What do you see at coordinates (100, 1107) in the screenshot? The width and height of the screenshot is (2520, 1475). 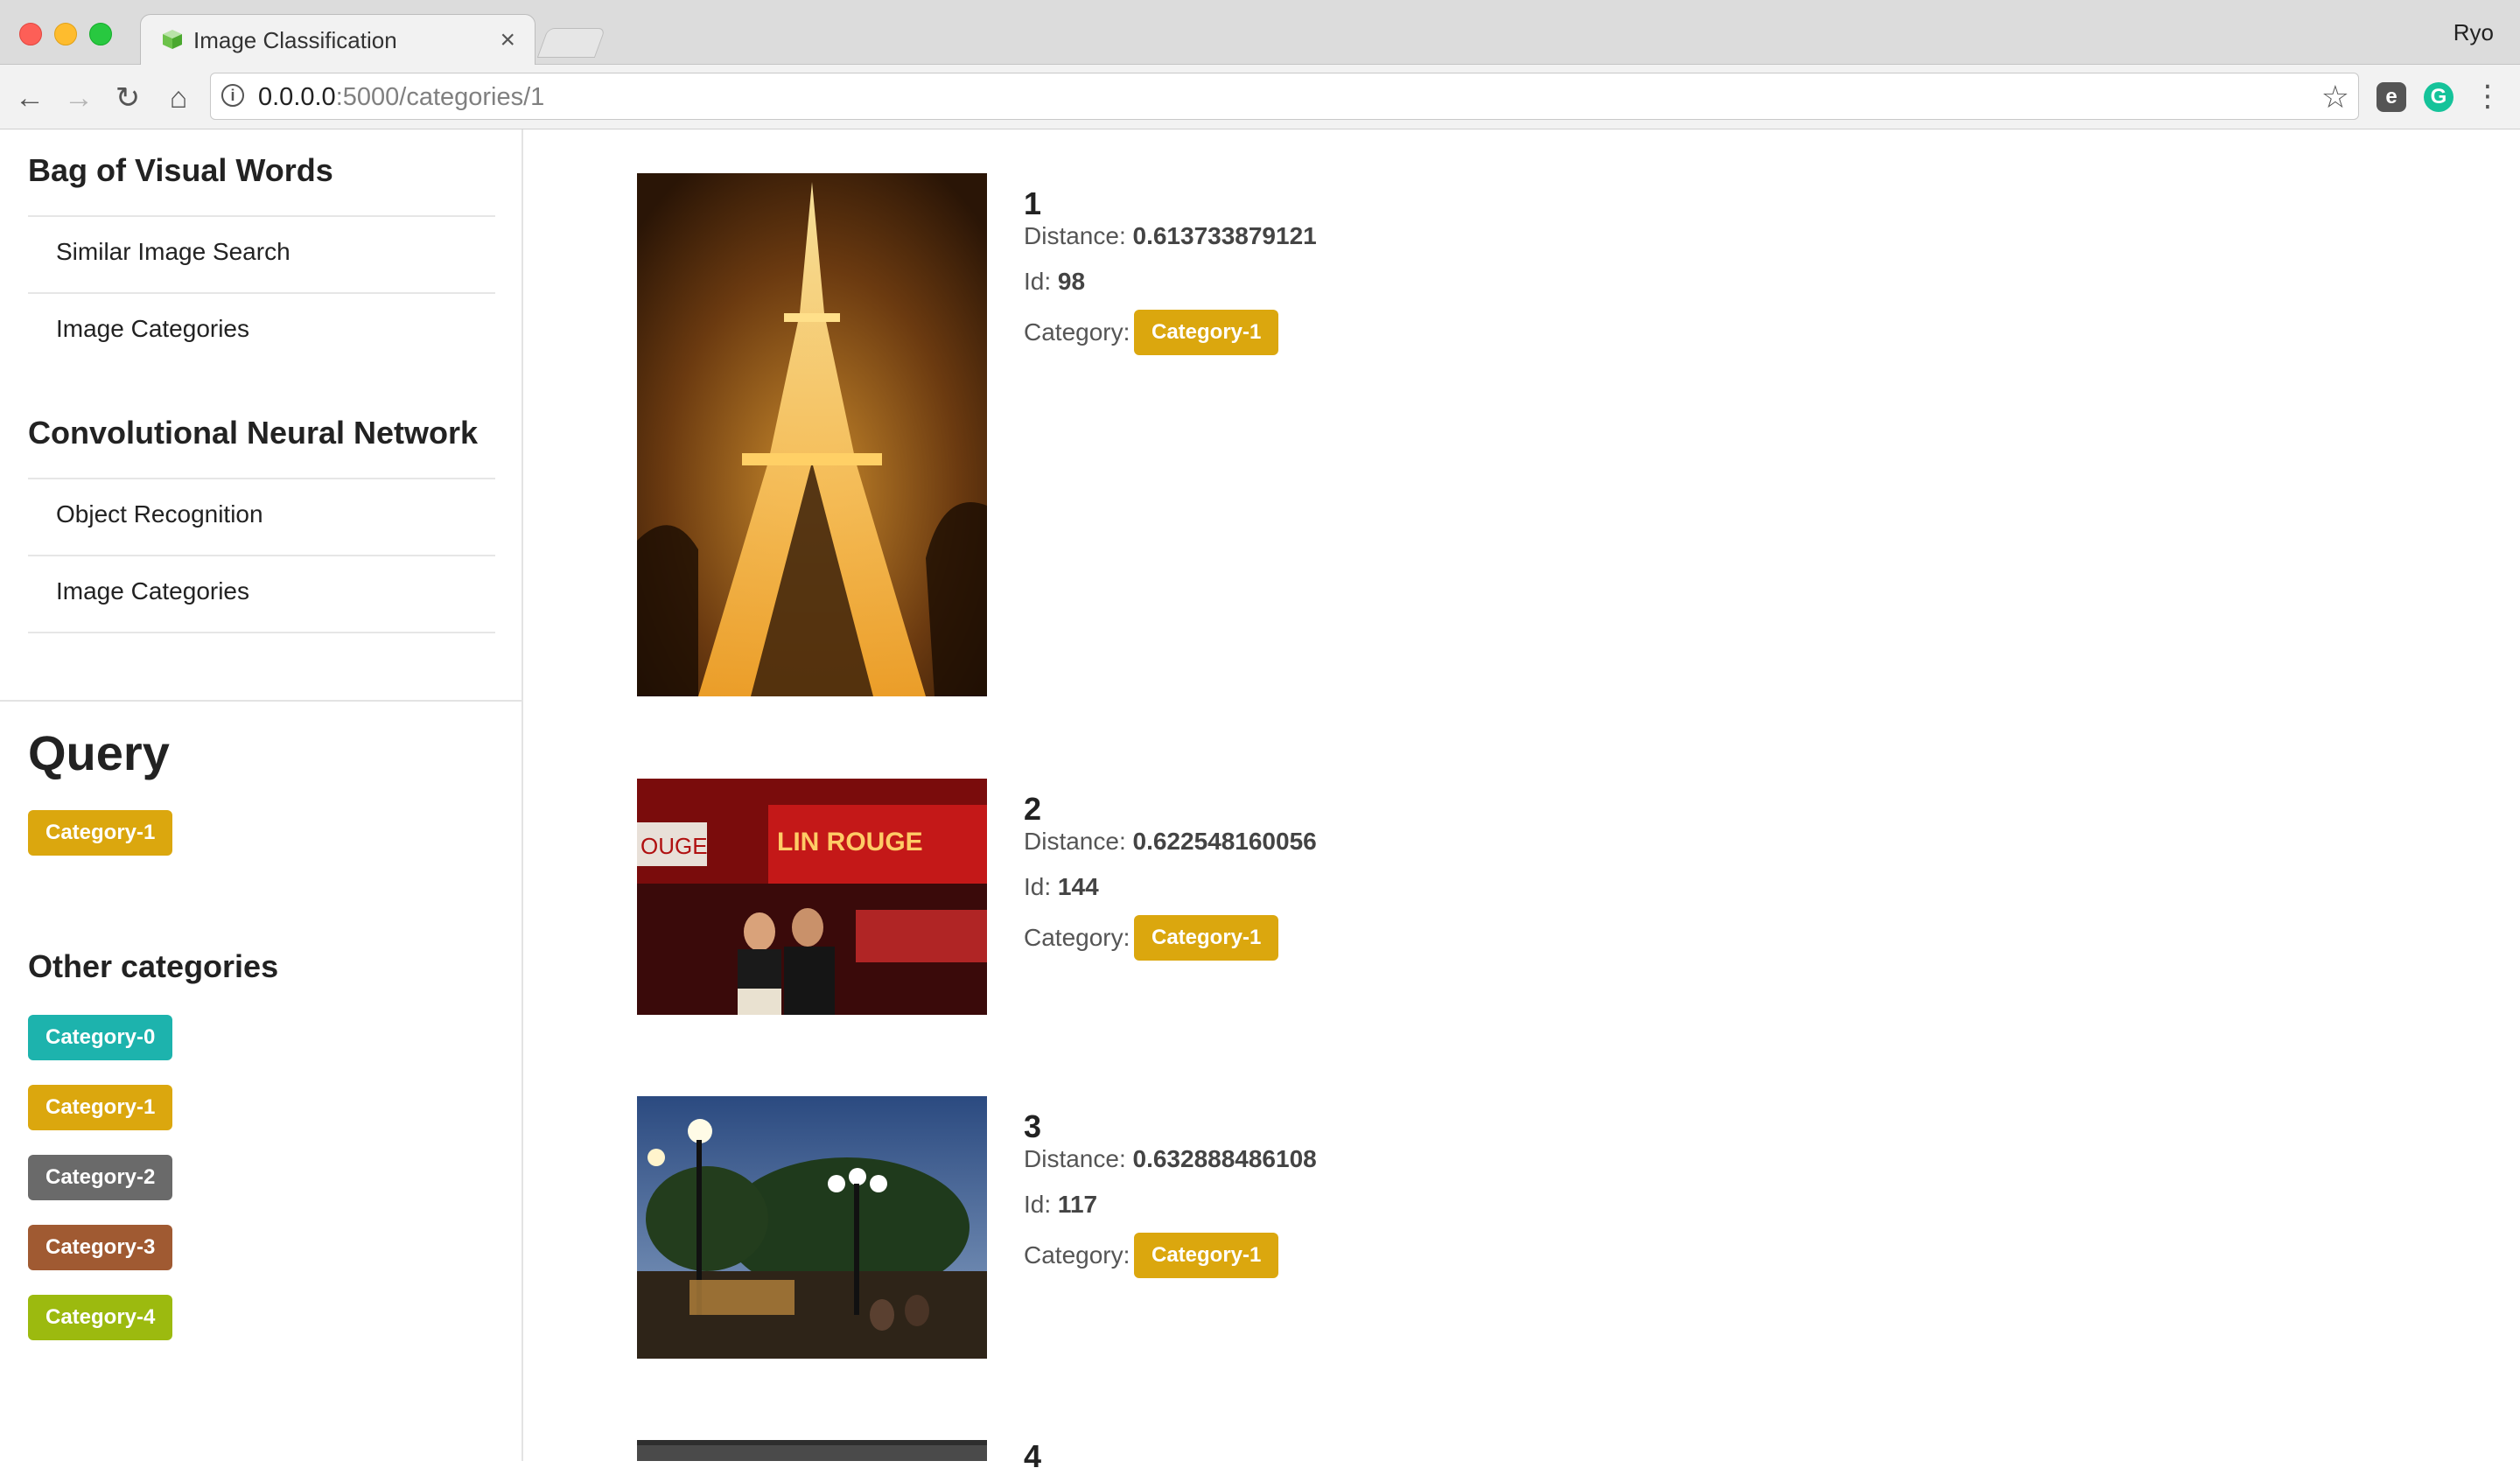 I see `category-badge-1: Category-1` at bounding box center [100, 1107].